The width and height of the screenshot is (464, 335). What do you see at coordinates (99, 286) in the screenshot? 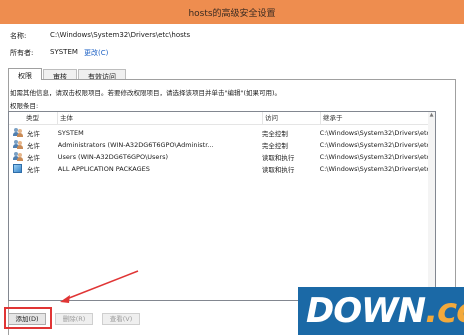
I see `annotation-arrow-icon` at bounding box center [99, 286].